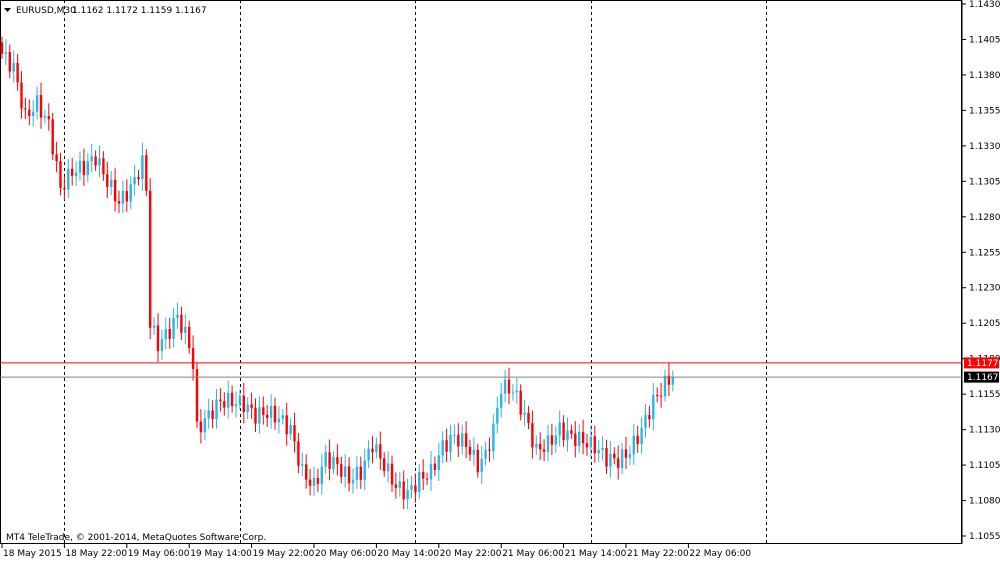 Image resolution: width=1000 pixels, height=561 pixels. What do you see at coordinates (984, 40) in the screenshot?
I see `y-tick-label: 1.1405` at bounding box center [984, 40].